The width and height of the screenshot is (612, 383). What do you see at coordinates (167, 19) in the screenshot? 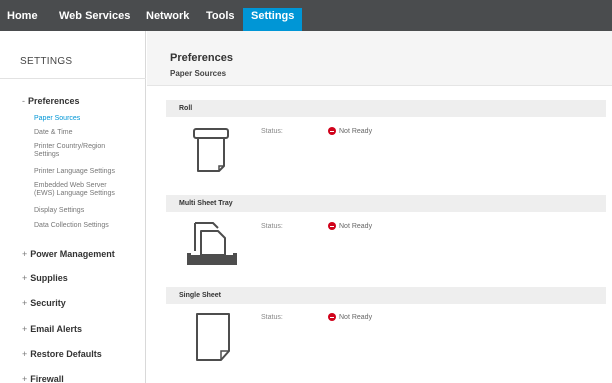
I see `tab-network: Network` at bounding box center [167, 19].